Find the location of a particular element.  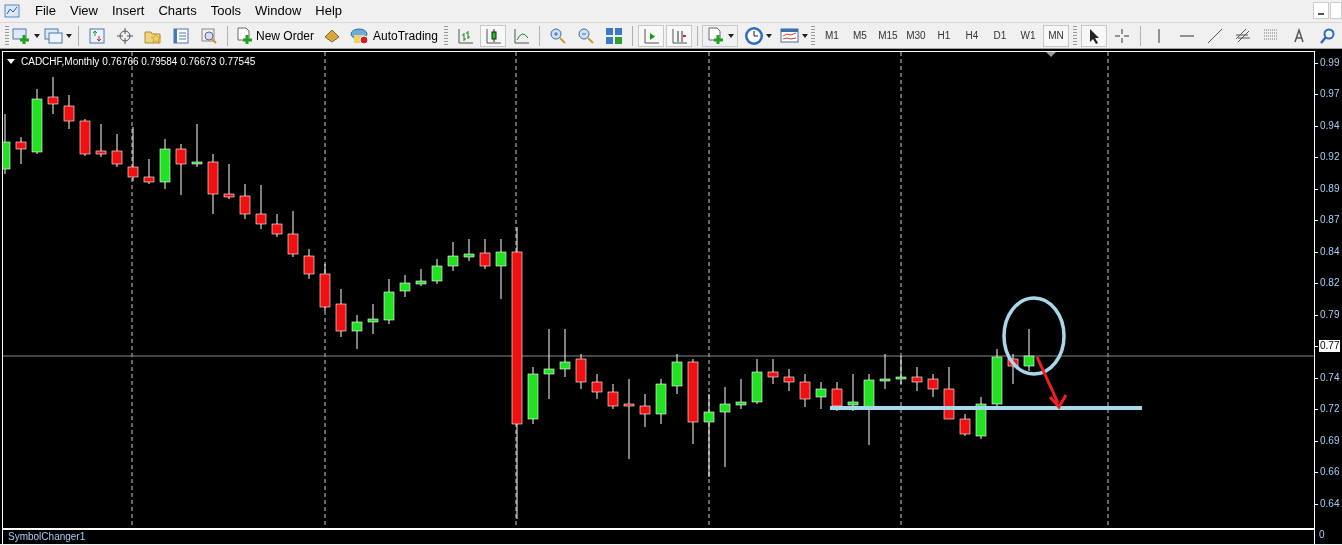

price-axis-label: 0.79 is located at coordinates (1330, 314).